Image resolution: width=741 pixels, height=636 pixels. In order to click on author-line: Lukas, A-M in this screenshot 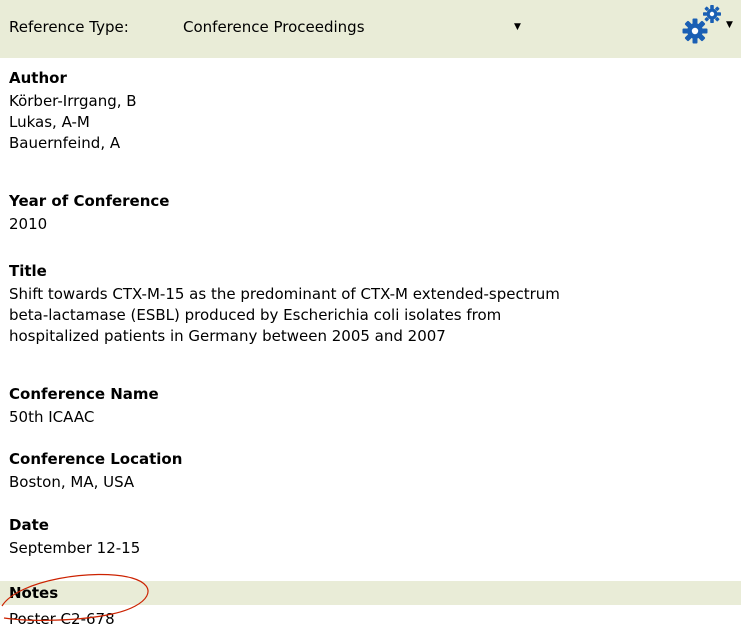, I will do `click(73, 122)`.